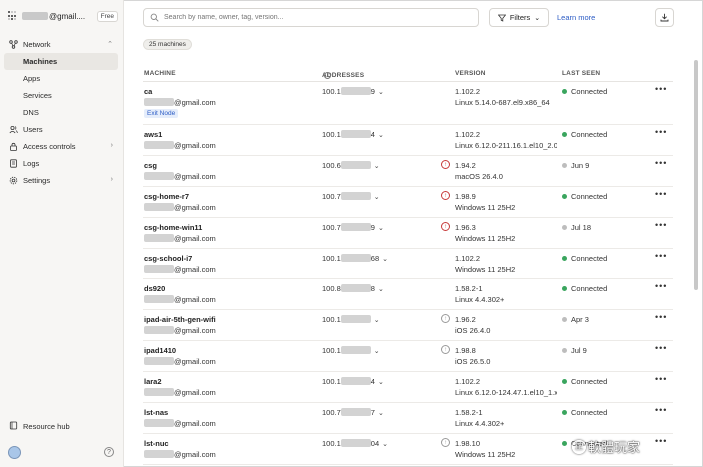  I want to click on os-version: macOS 26.4.0, so click(479, 176).